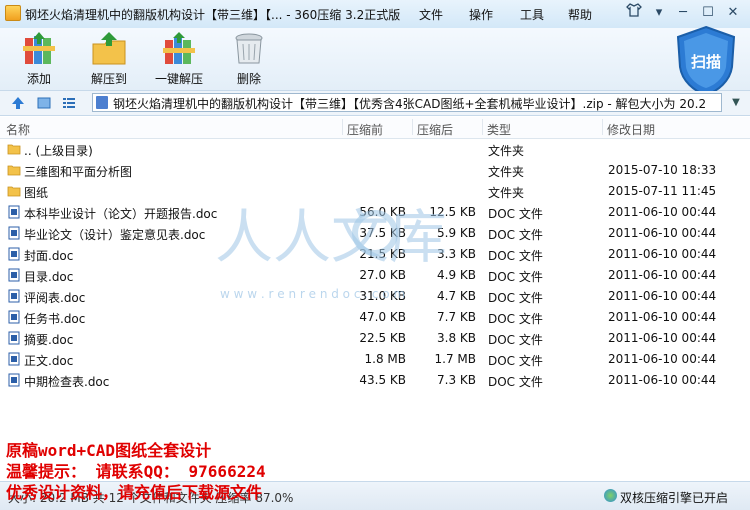 This screenshot has height=510, width=750. I want to click on one-click-extract-icon, so click(179, 48).